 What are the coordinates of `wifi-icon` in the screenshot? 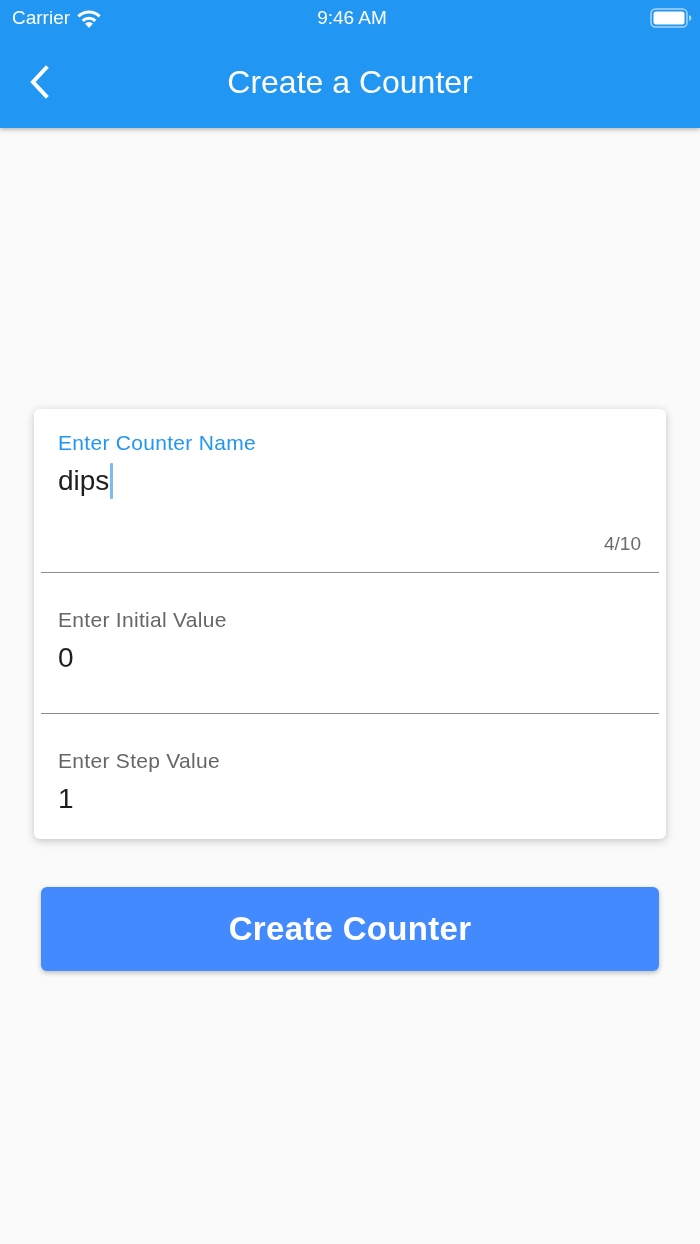 It's located at (89, 18).